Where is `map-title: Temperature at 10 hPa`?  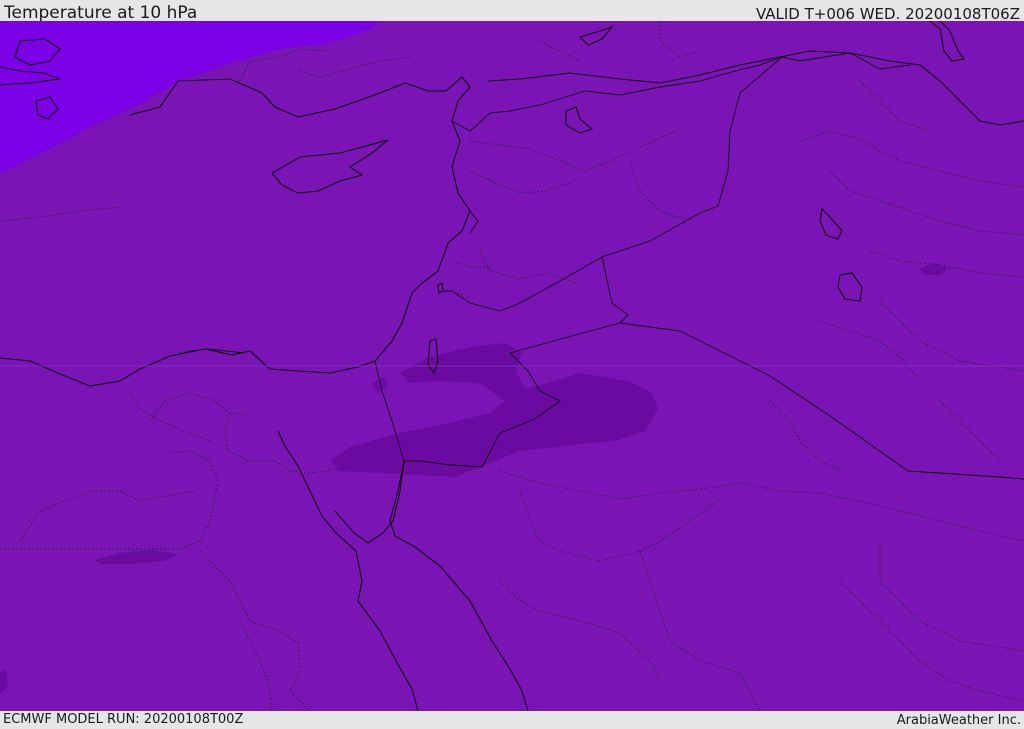 map-title: Temperature at 10 hPa is located at coordinates (101, 13).